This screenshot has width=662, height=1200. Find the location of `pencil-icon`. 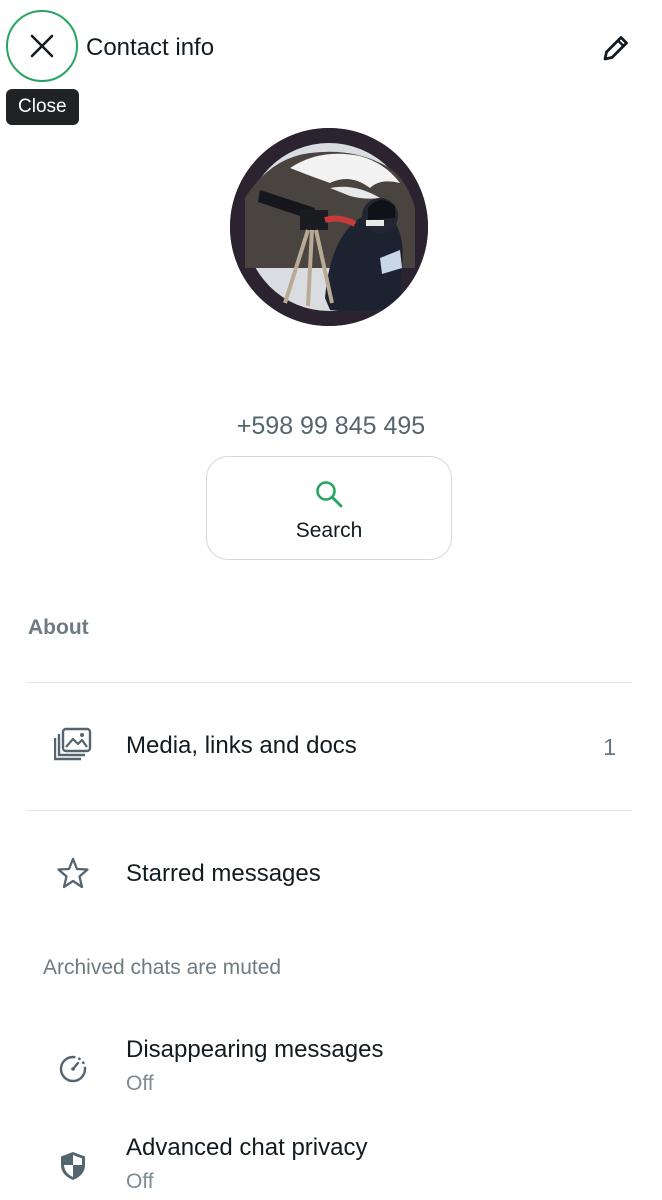

pencil-icon is located at coordinates (615, 48).